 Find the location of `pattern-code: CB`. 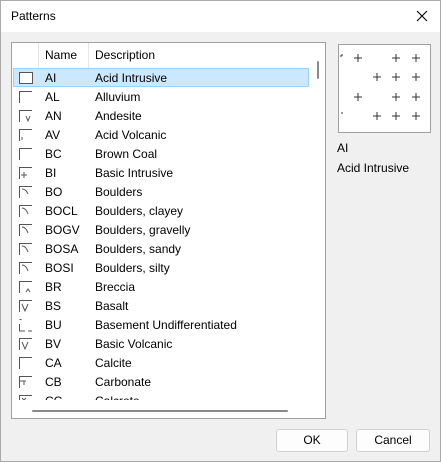

pattern-code: CB is located at coordinates (53, 382).